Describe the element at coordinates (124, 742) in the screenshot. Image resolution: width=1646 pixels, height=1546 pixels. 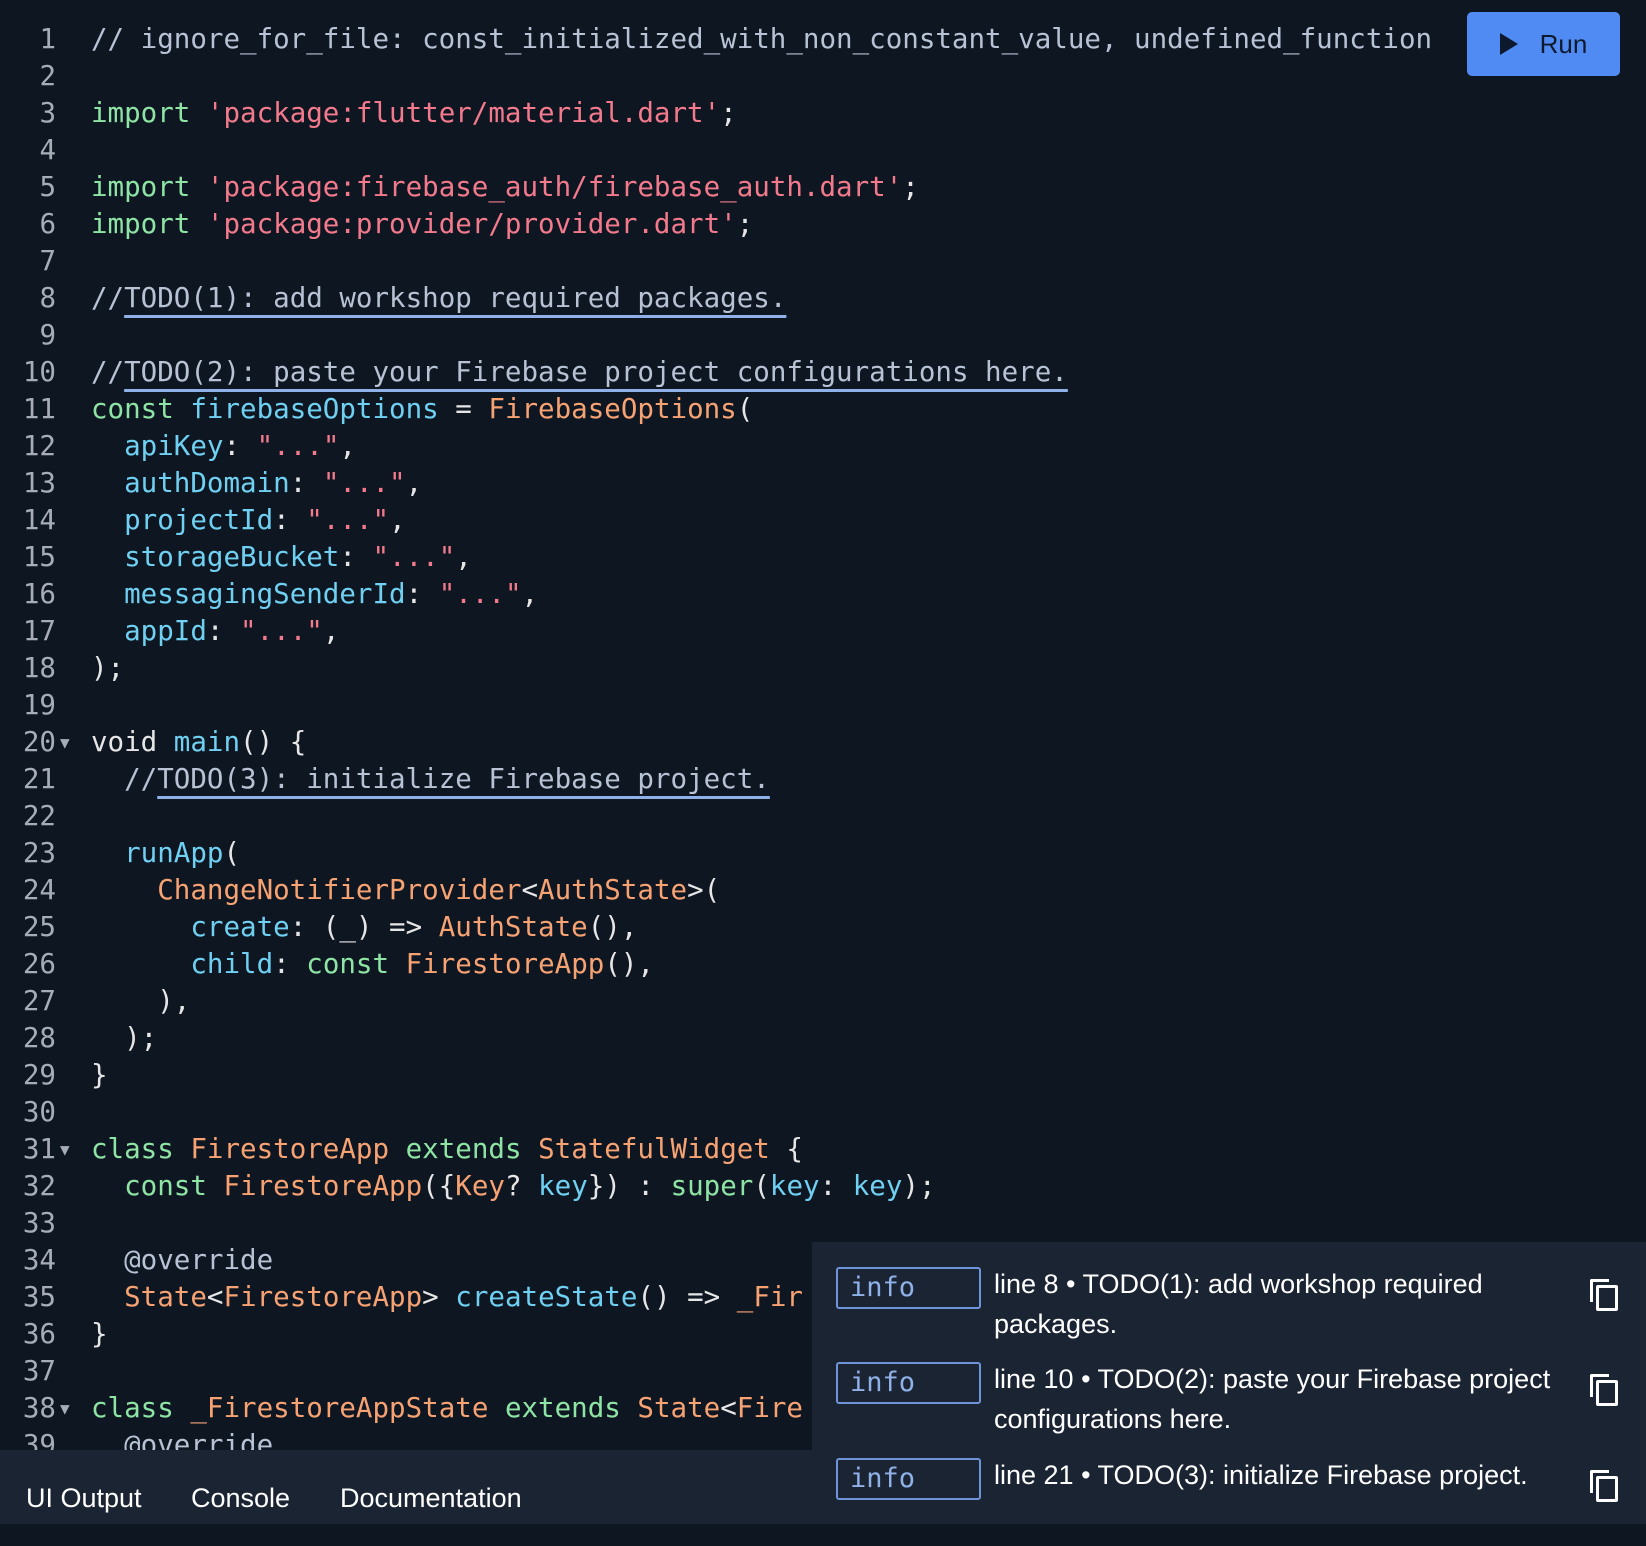
I see `code-token: void` at that location.